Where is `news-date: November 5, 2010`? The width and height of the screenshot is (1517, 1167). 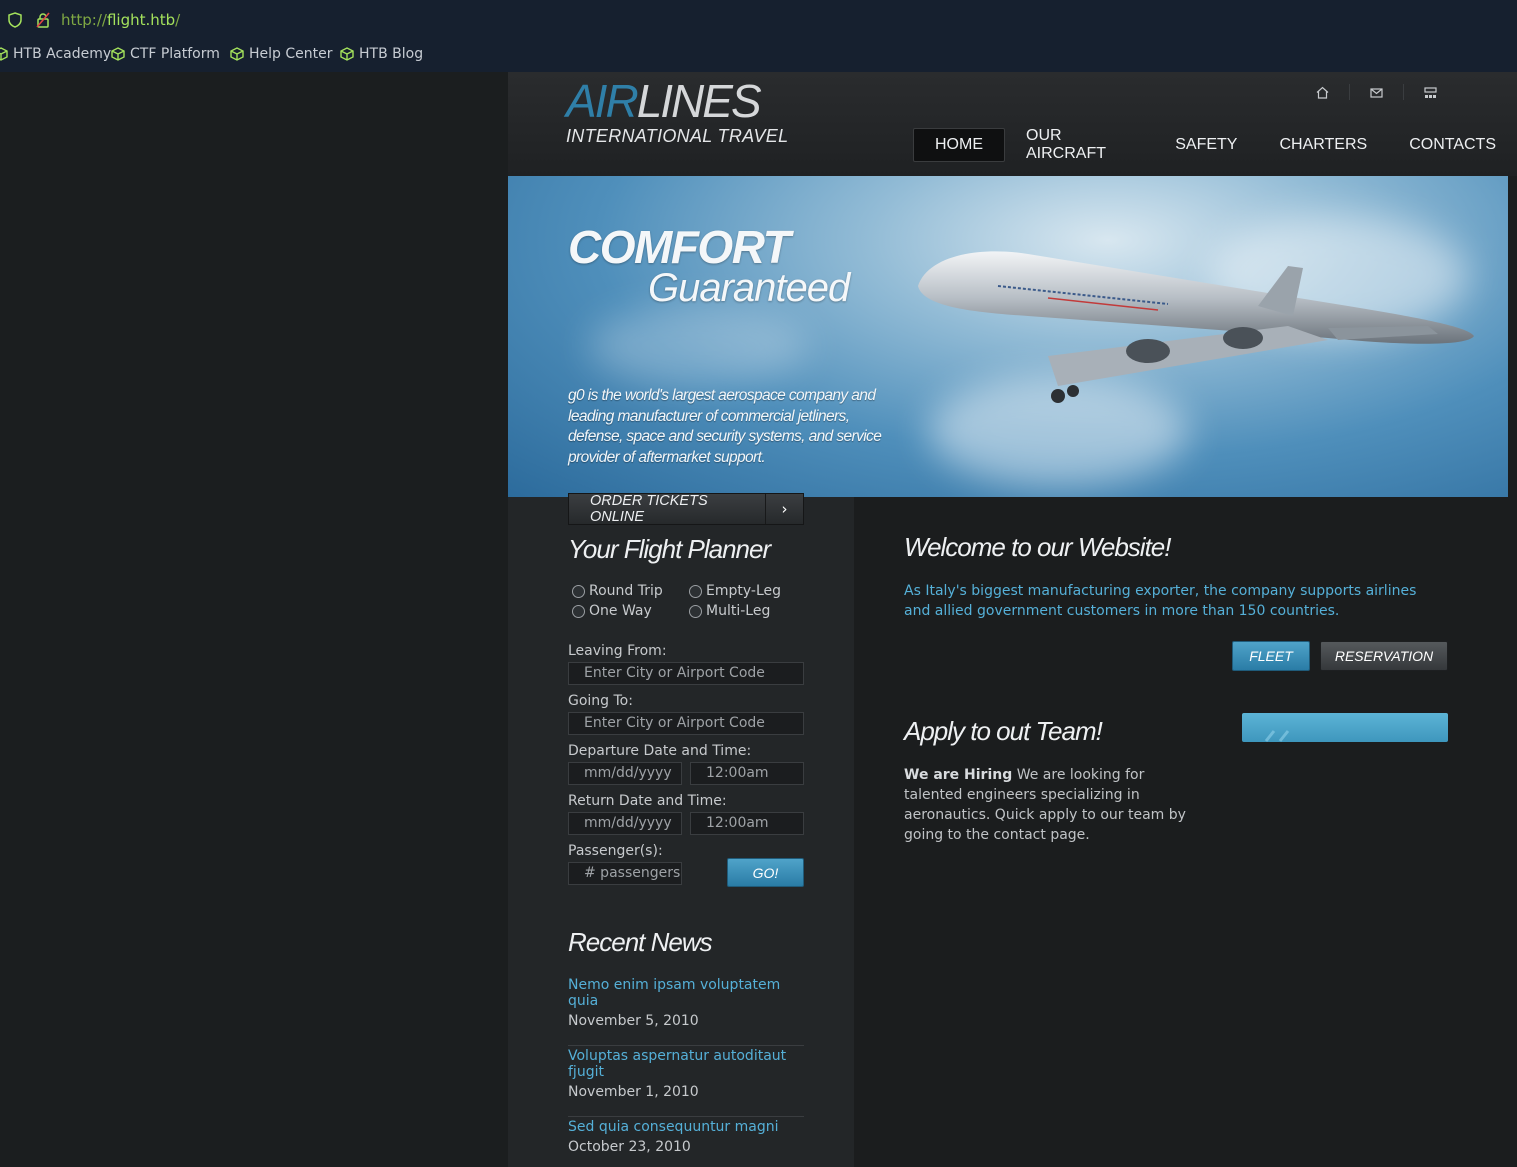 news-date: November 5, 2010 is located at coordinates (633, 1021).